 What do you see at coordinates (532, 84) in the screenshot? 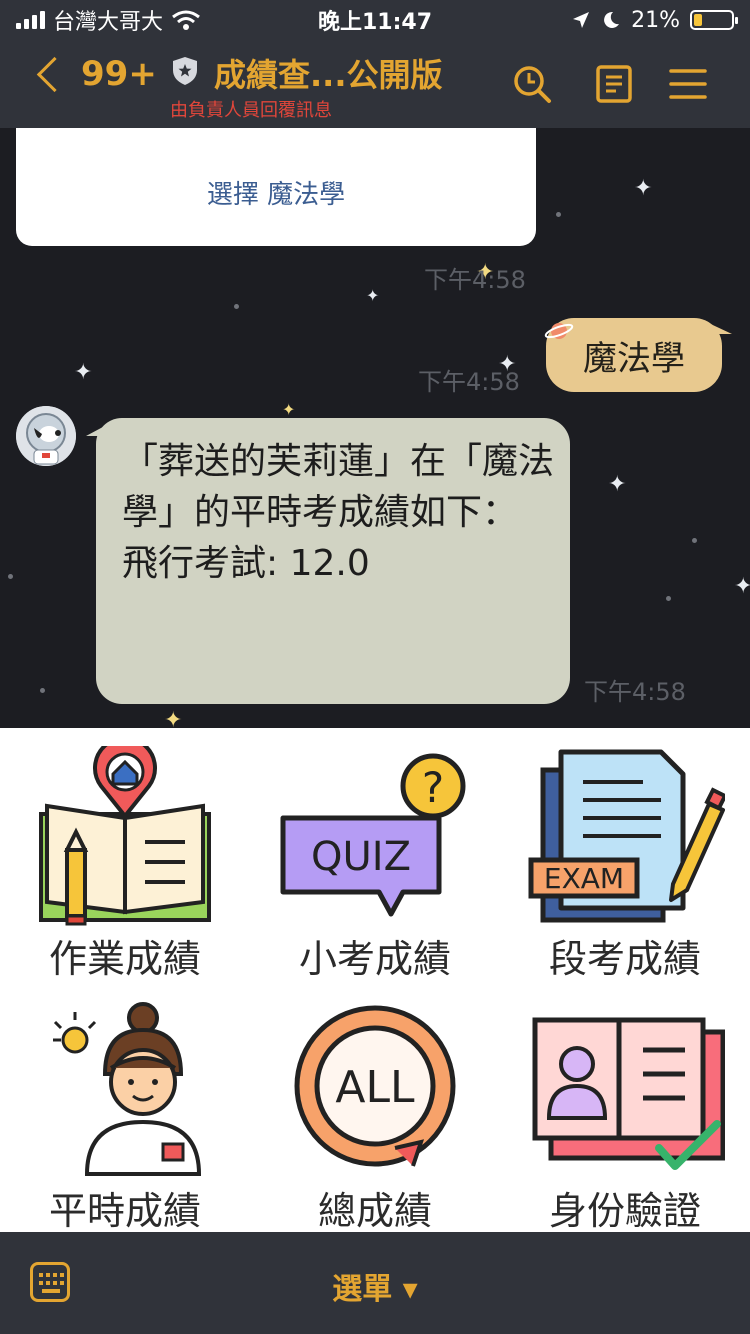
I see `search-icon` at bounding box center [532, 84].